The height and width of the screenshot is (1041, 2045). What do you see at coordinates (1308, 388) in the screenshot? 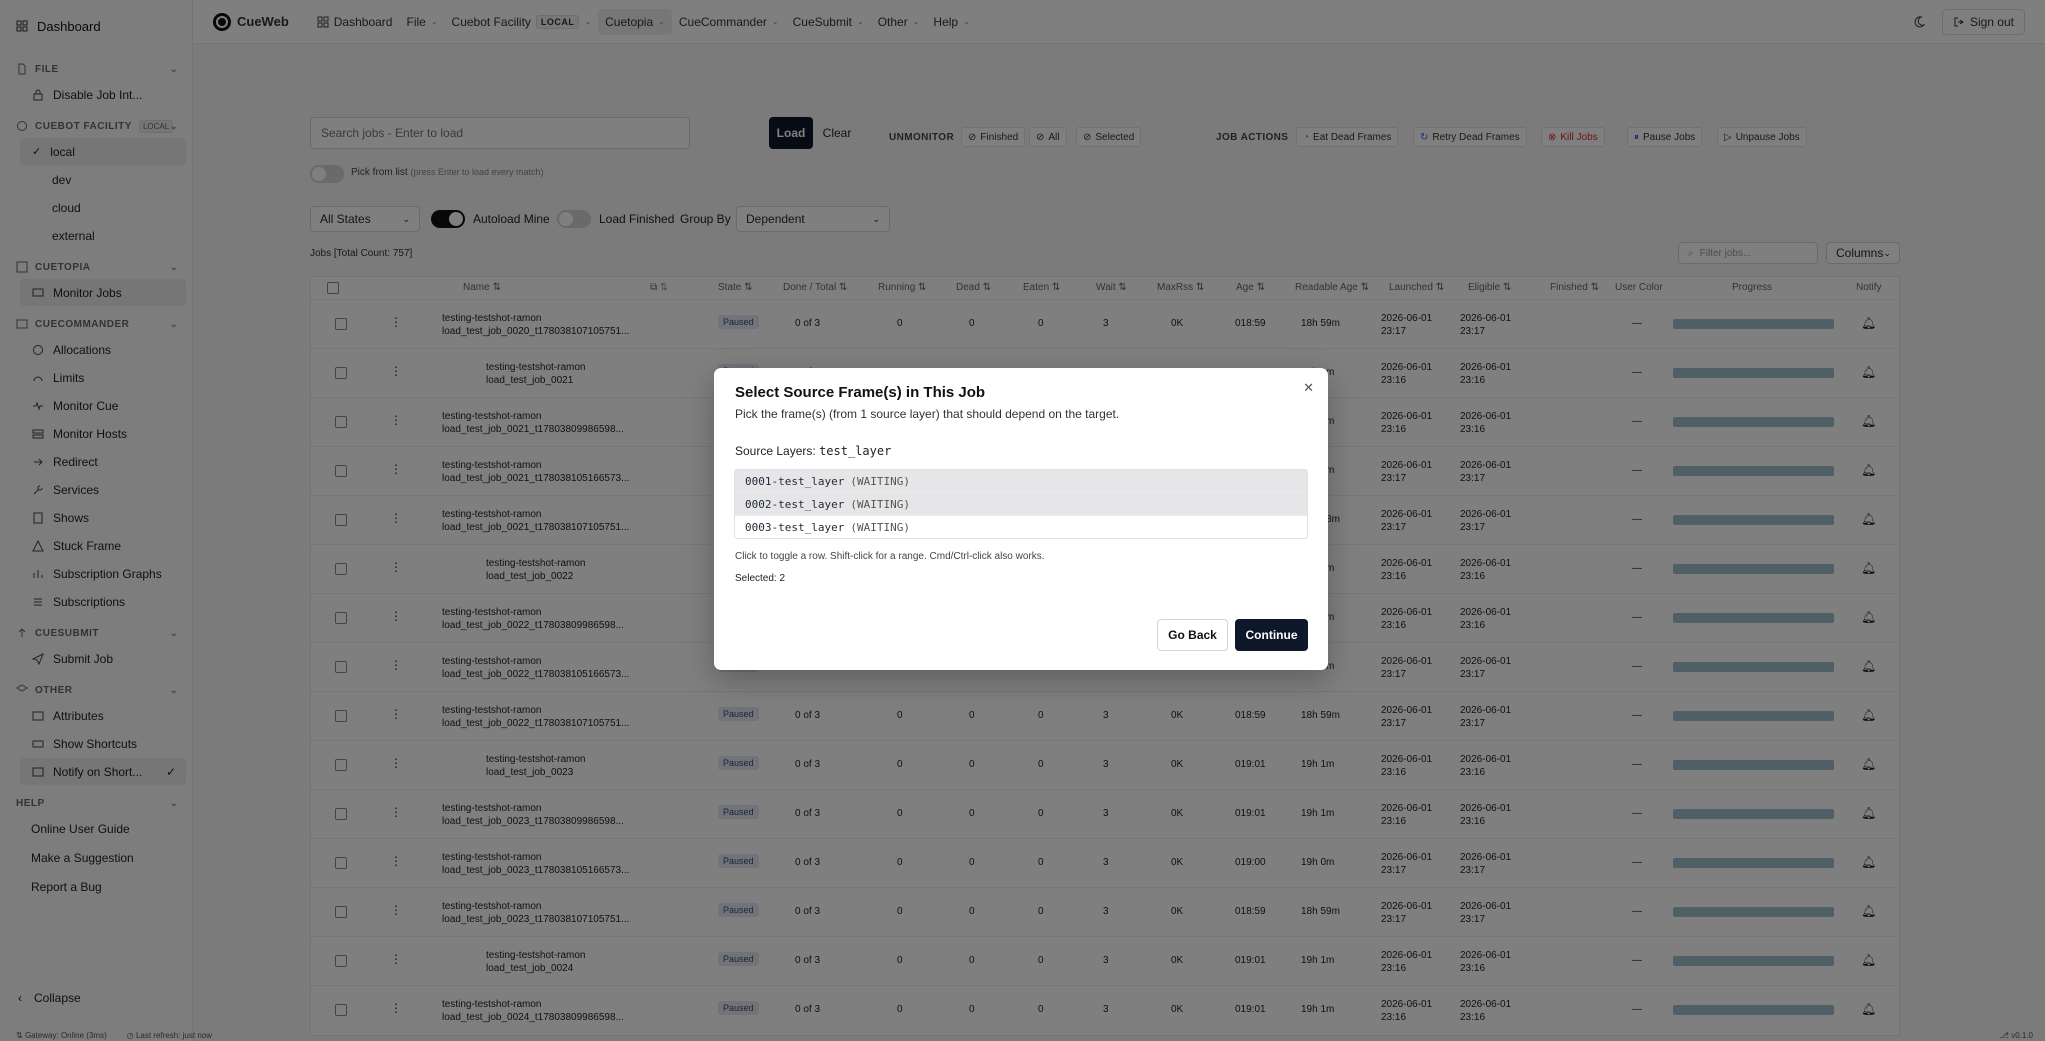
I see `close-icon: ✕` at bounding box center [1308, 388].